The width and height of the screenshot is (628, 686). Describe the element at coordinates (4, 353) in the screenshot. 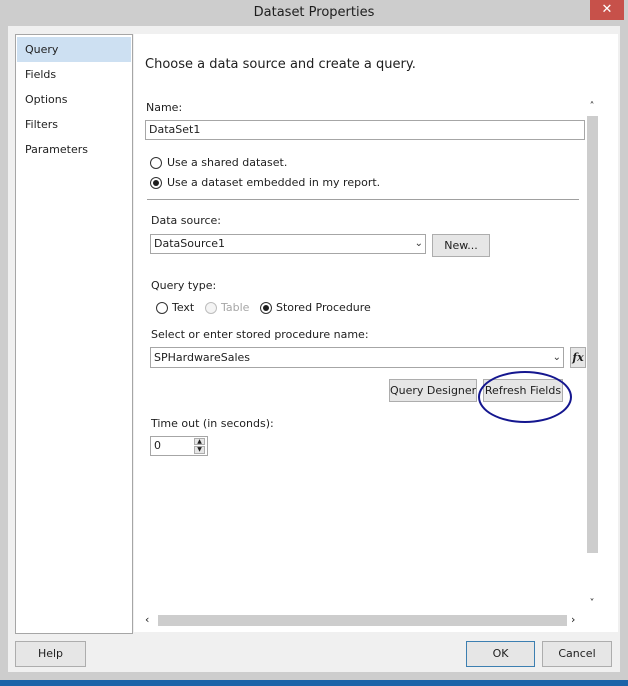

I see `window-frame-left` at that location.